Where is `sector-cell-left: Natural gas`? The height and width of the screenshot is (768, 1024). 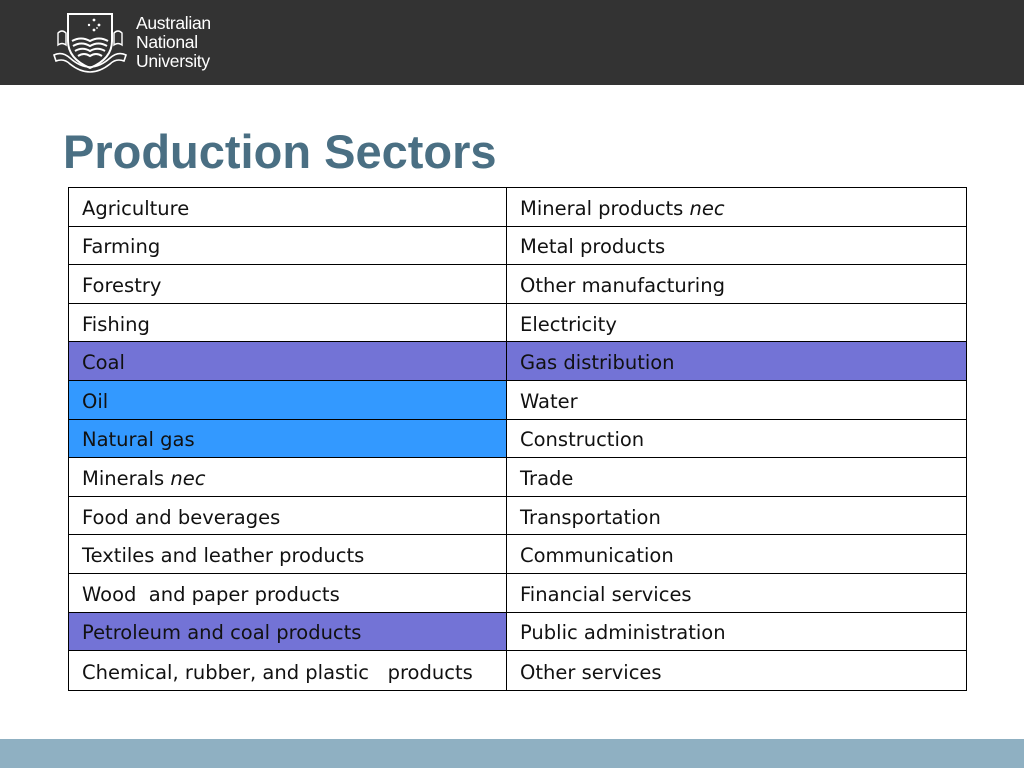 sector-cell-left: Natural gas is located at coordinates (287, 438).